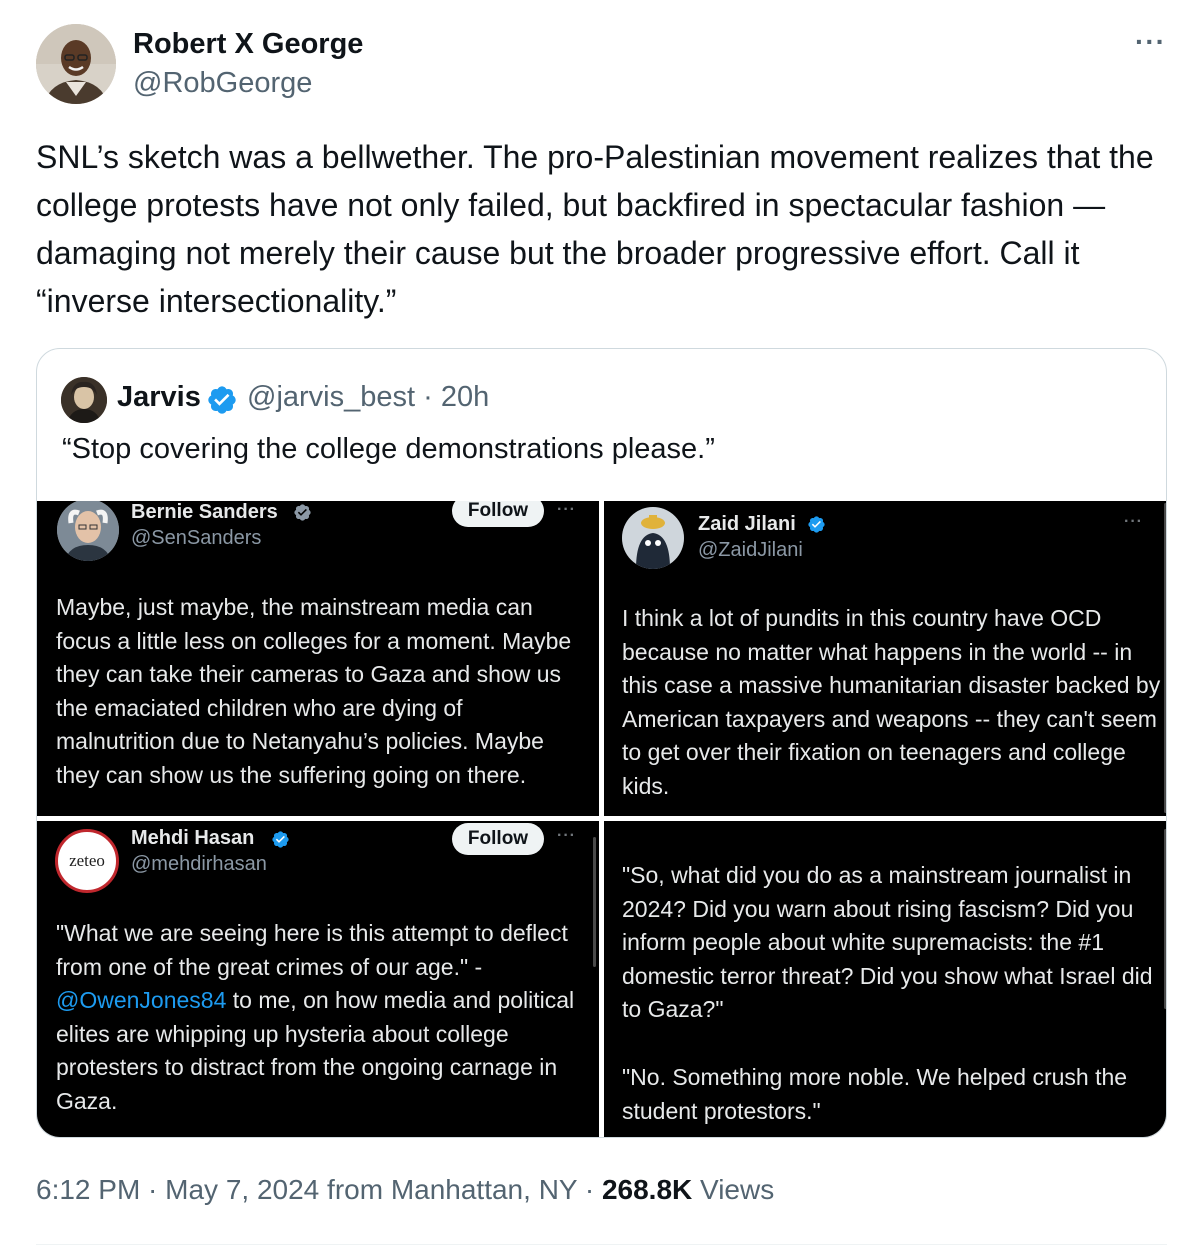 The image size is (1200, 1248). What do you see at coordinates (733, 1189) in the screenshot?
I see `views-label: Views` at bounding box center [733, 1189].